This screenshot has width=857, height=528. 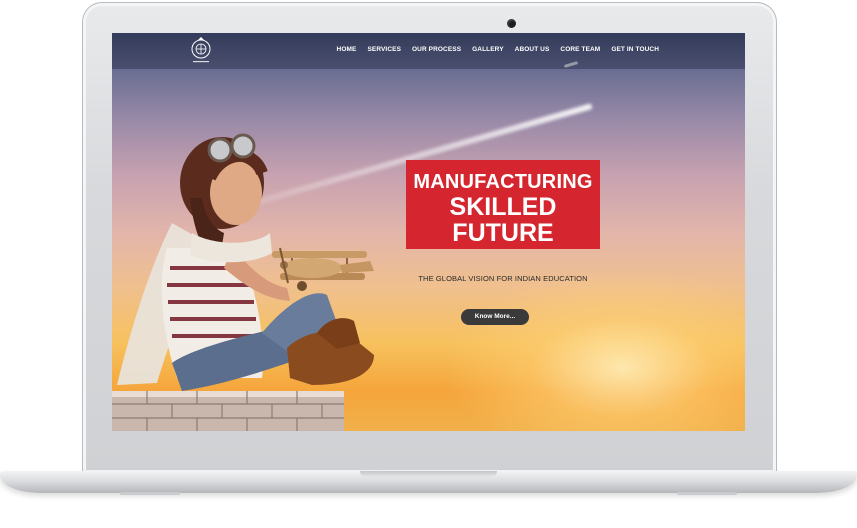 I want to click on hero-headline-box: MANUFACTURING SKILLED FUTURE, so click(x=503, y=204).